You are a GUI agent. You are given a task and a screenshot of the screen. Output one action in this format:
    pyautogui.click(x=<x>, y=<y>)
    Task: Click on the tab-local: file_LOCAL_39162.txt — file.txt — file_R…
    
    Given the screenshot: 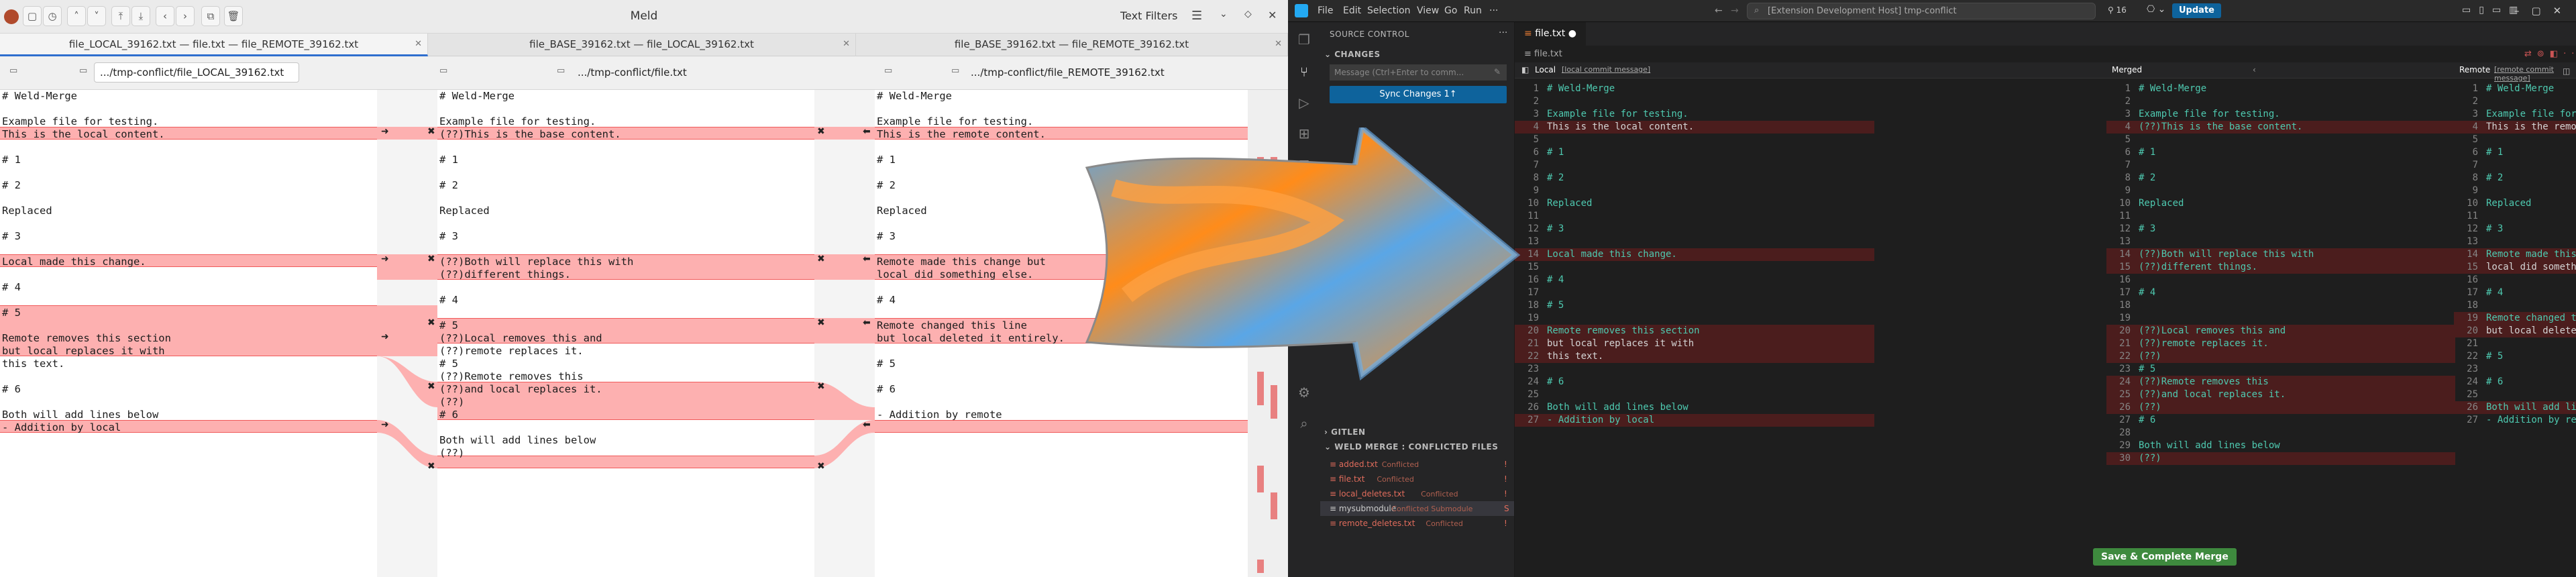 What is the action you would take?
    pyautogui.click(x=214, y=45)
    